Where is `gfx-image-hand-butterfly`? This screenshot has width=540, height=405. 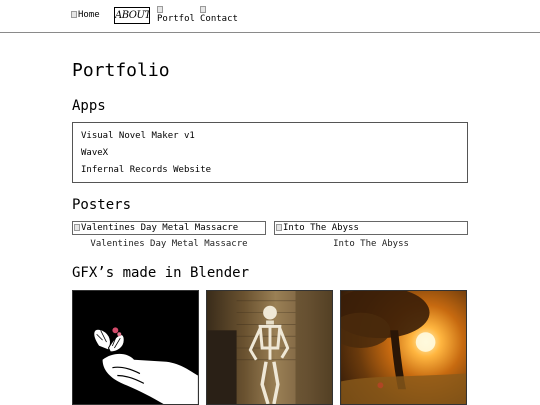 gfx-image-hand-butterfly is located at coordinates (135, 347).